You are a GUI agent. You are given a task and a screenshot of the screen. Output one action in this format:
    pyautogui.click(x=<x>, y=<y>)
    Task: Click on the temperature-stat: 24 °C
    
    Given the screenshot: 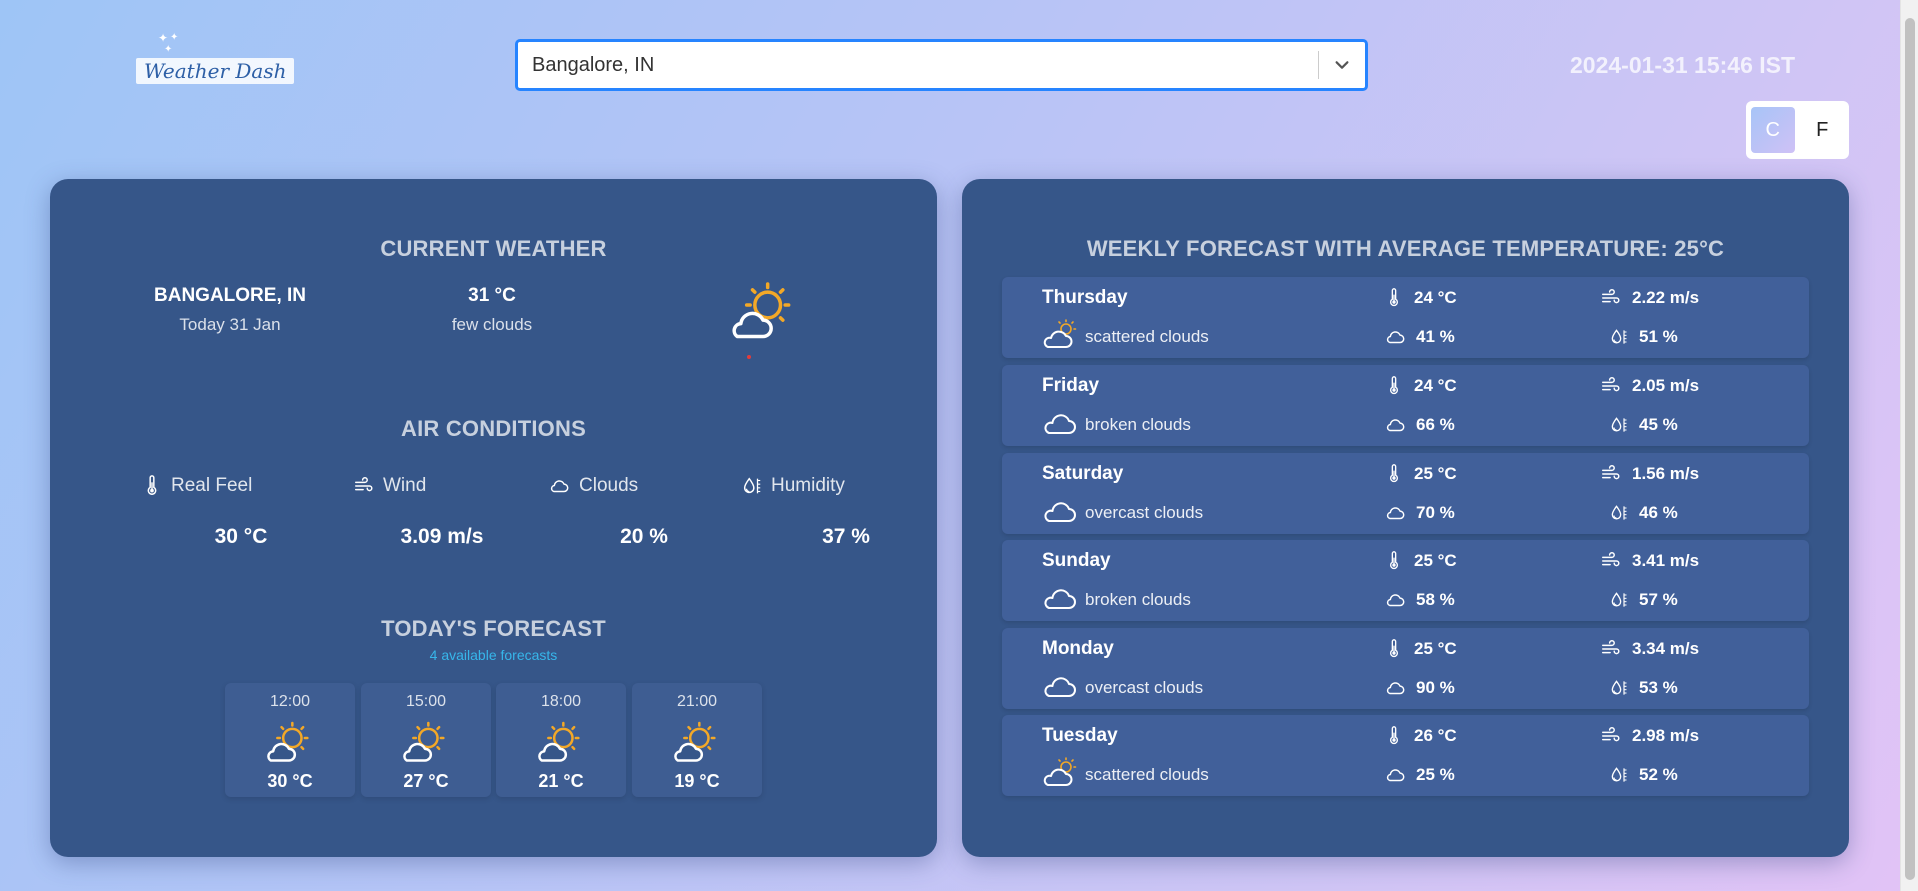 What is the action you would take?
    pyautogui.click(x=1420, y=386)
    